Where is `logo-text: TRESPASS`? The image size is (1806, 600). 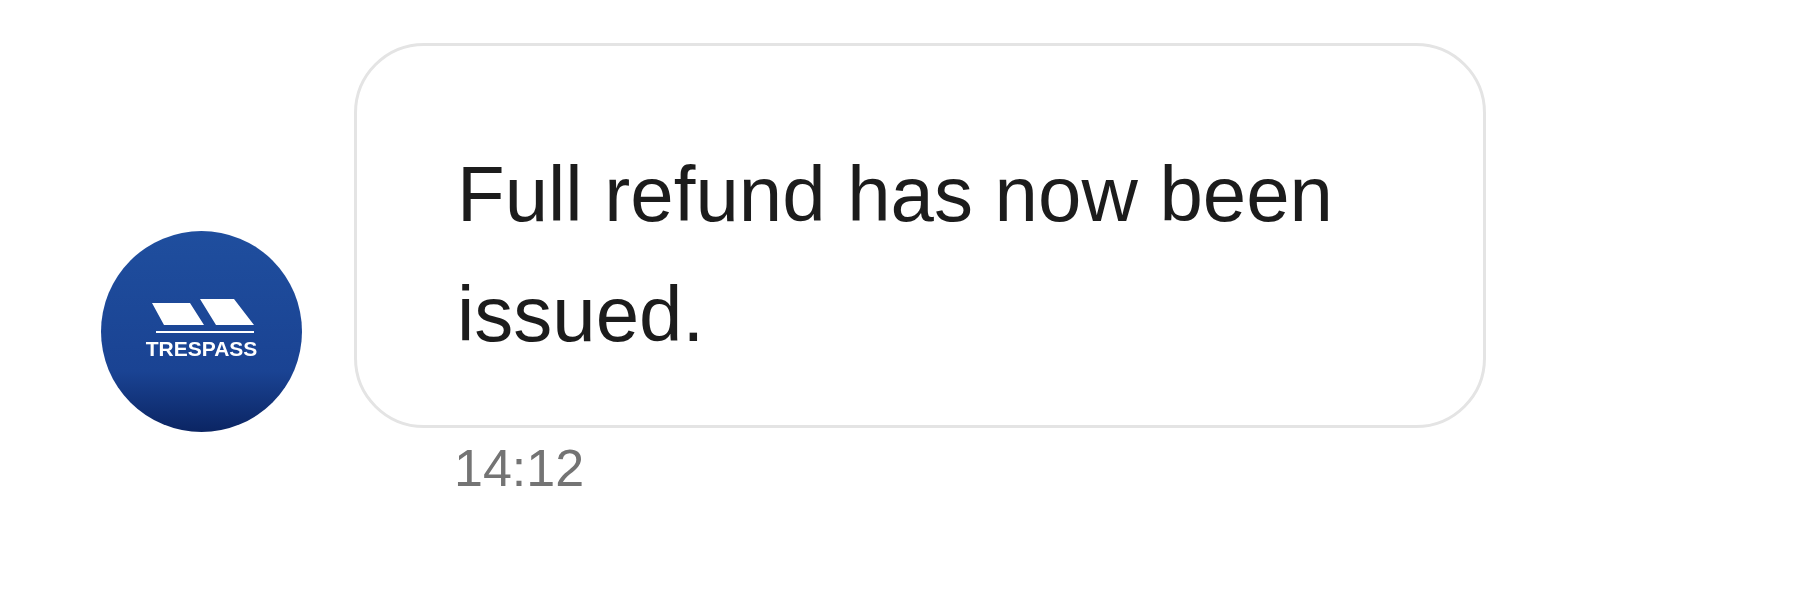
logo-text: TRESPASS is located at coordinates (201, 348).